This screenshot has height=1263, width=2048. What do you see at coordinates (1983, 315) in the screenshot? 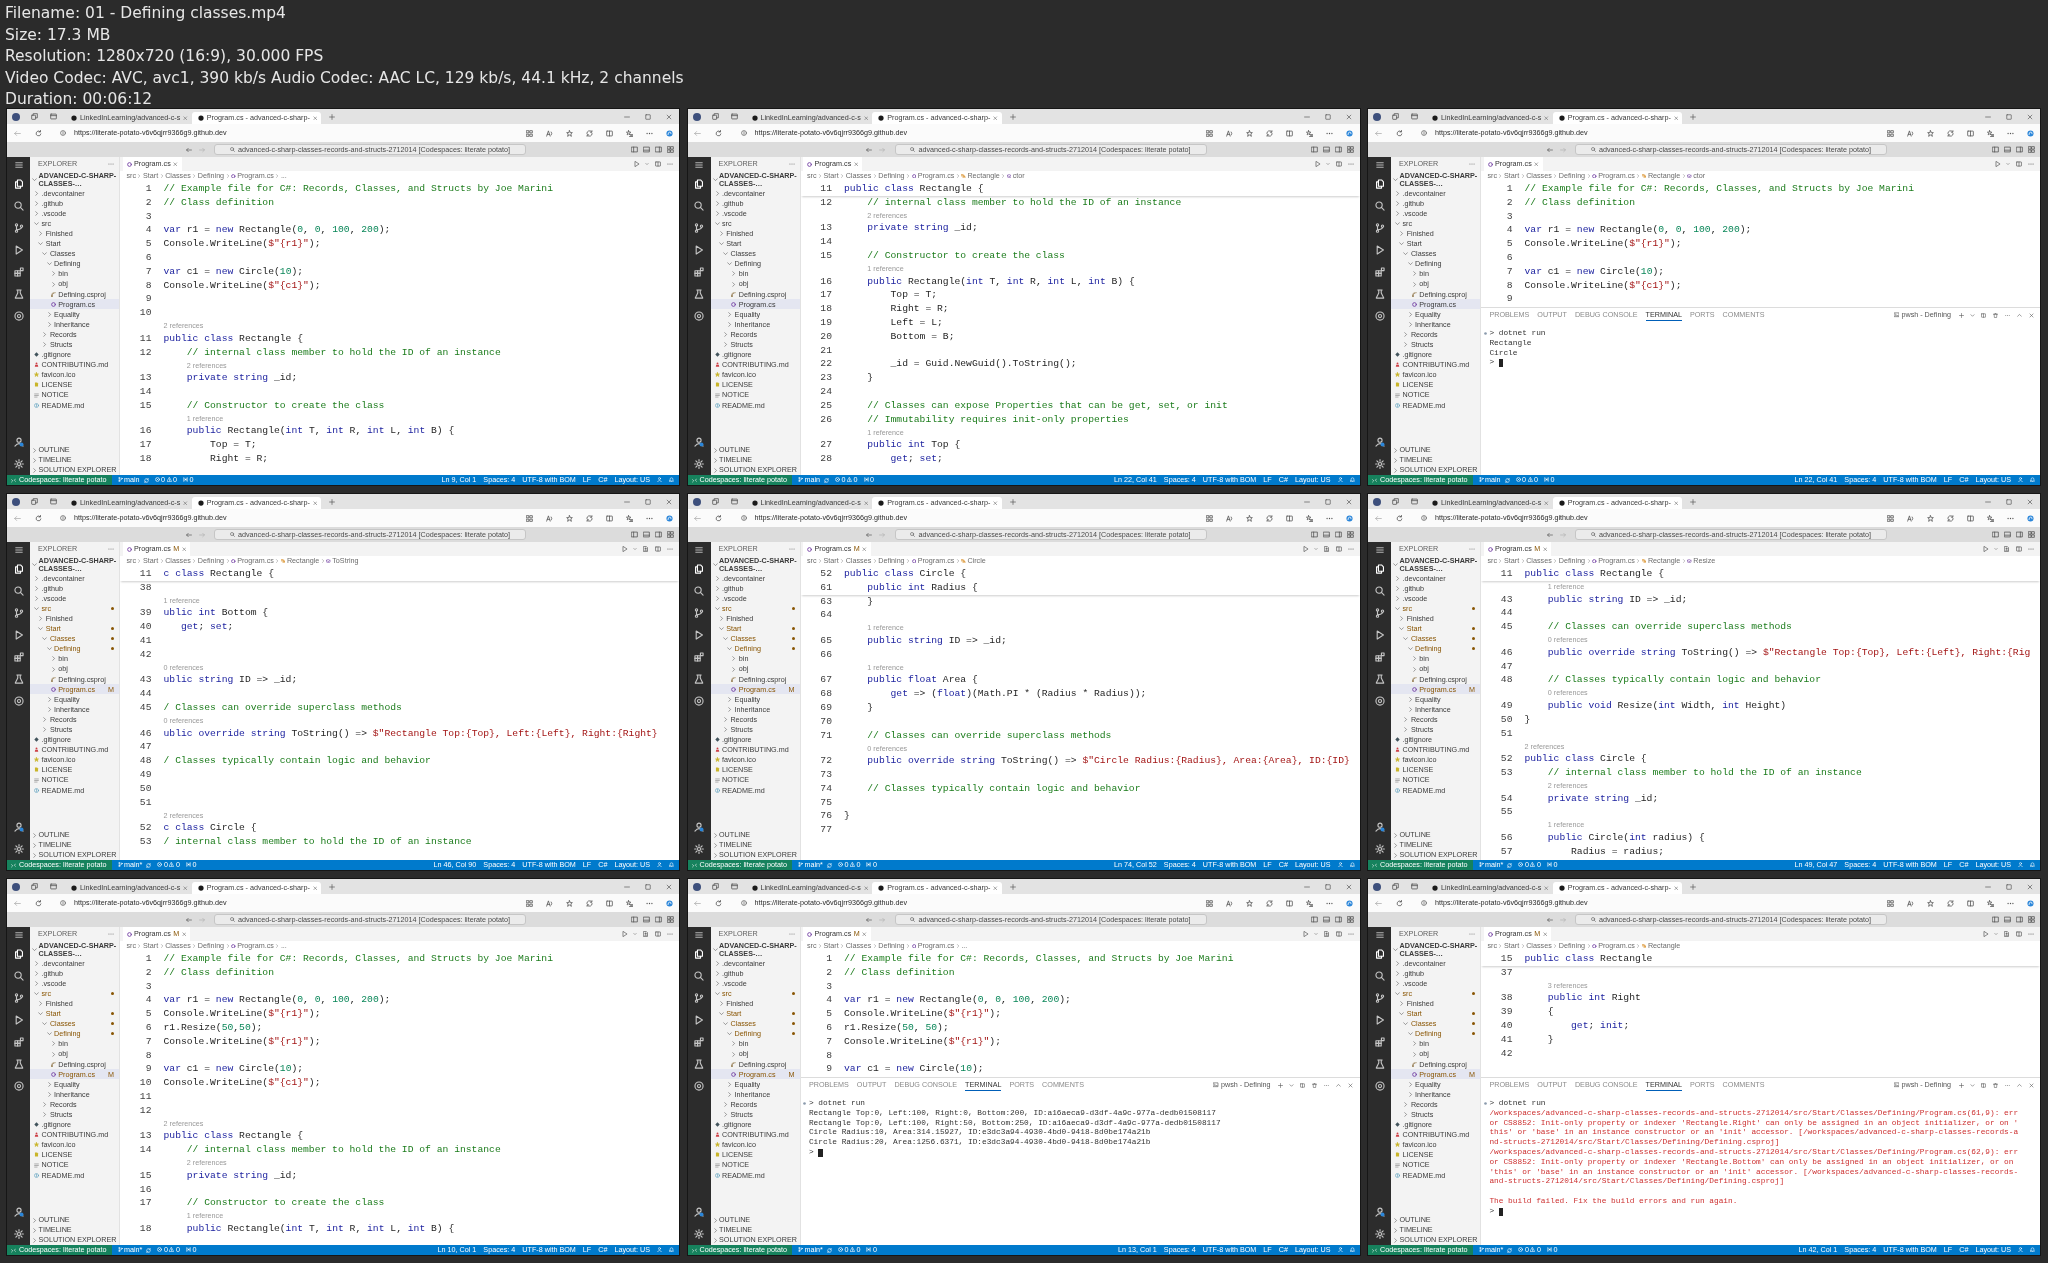
I see `split-terminal-icon` at bounding box center [1983, 315].